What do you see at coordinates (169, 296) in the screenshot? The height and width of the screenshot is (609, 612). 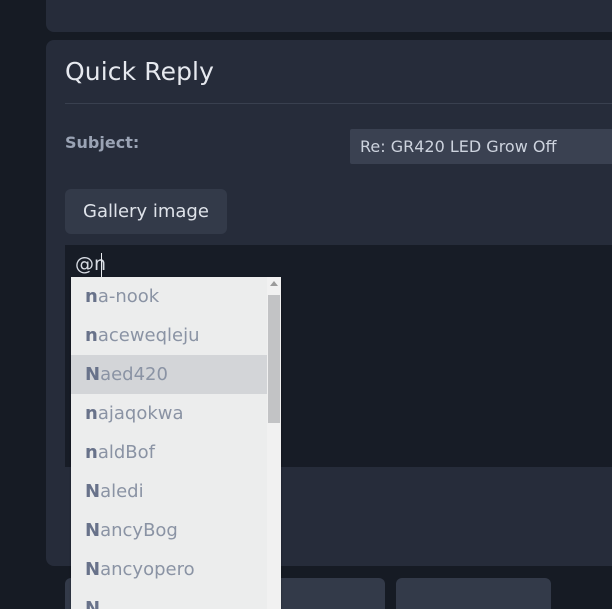 I see `mention-suggestion-item: na-nook` at bounding box center [169, 296].